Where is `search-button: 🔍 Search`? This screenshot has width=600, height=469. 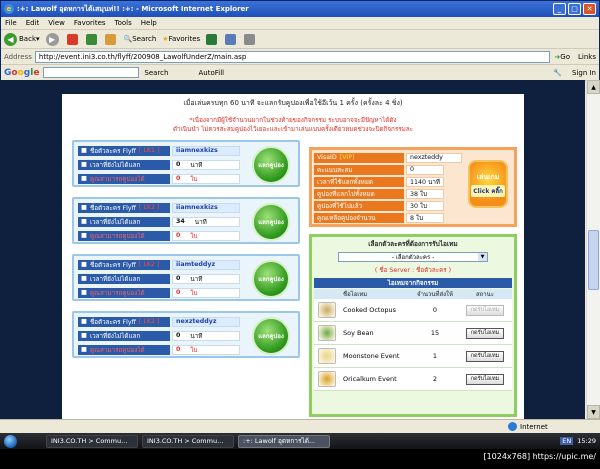 search-button: 🔍 Search is located at coordinates (140, 39).